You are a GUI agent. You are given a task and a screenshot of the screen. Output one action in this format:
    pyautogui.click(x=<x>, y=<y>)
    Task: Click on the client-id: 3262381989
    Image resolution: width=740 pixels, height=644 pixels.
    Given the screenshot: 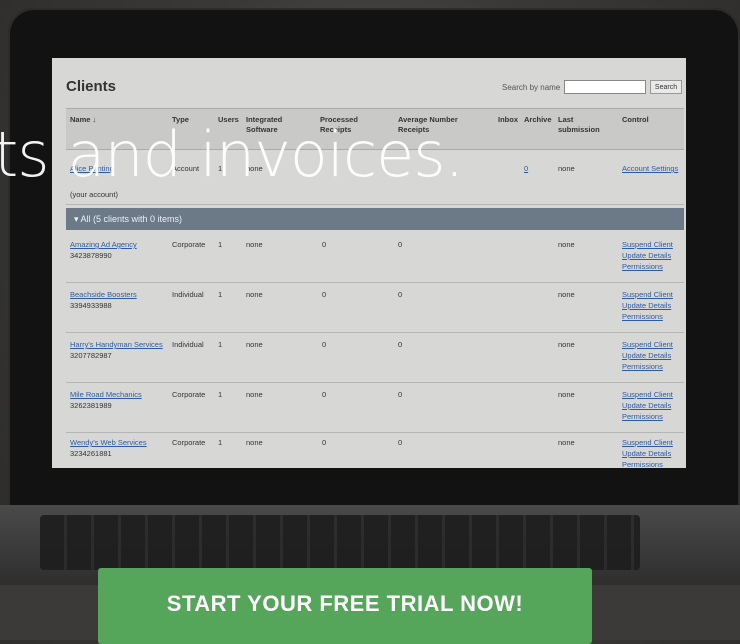 What is the action you would take?
    pyautogui.click(x=91, y=405)
    